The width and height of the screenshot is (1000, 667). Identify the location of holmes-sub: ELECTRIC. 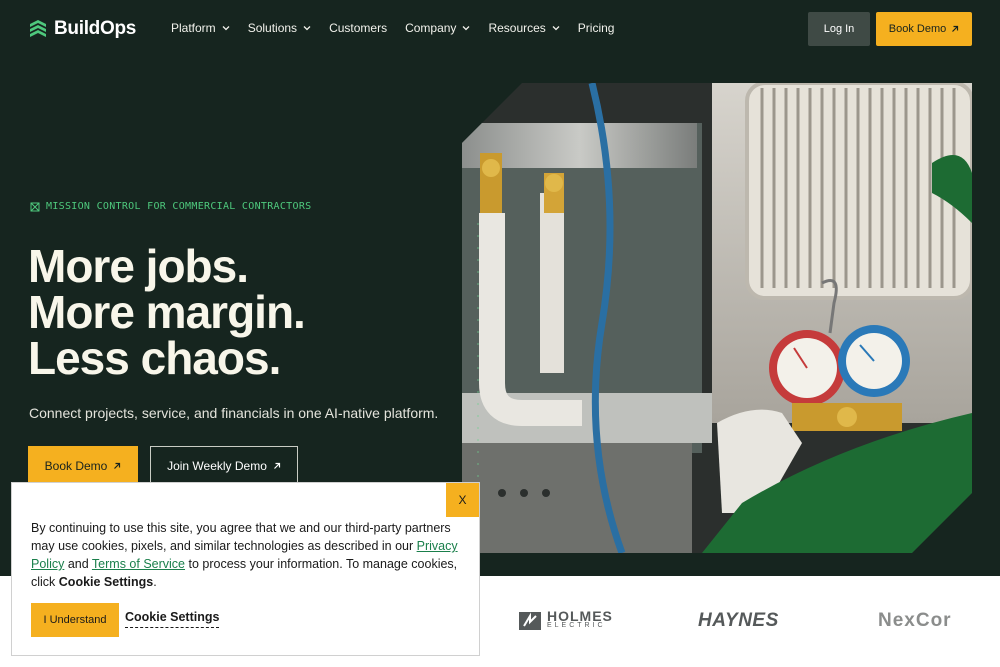
(576, 625).